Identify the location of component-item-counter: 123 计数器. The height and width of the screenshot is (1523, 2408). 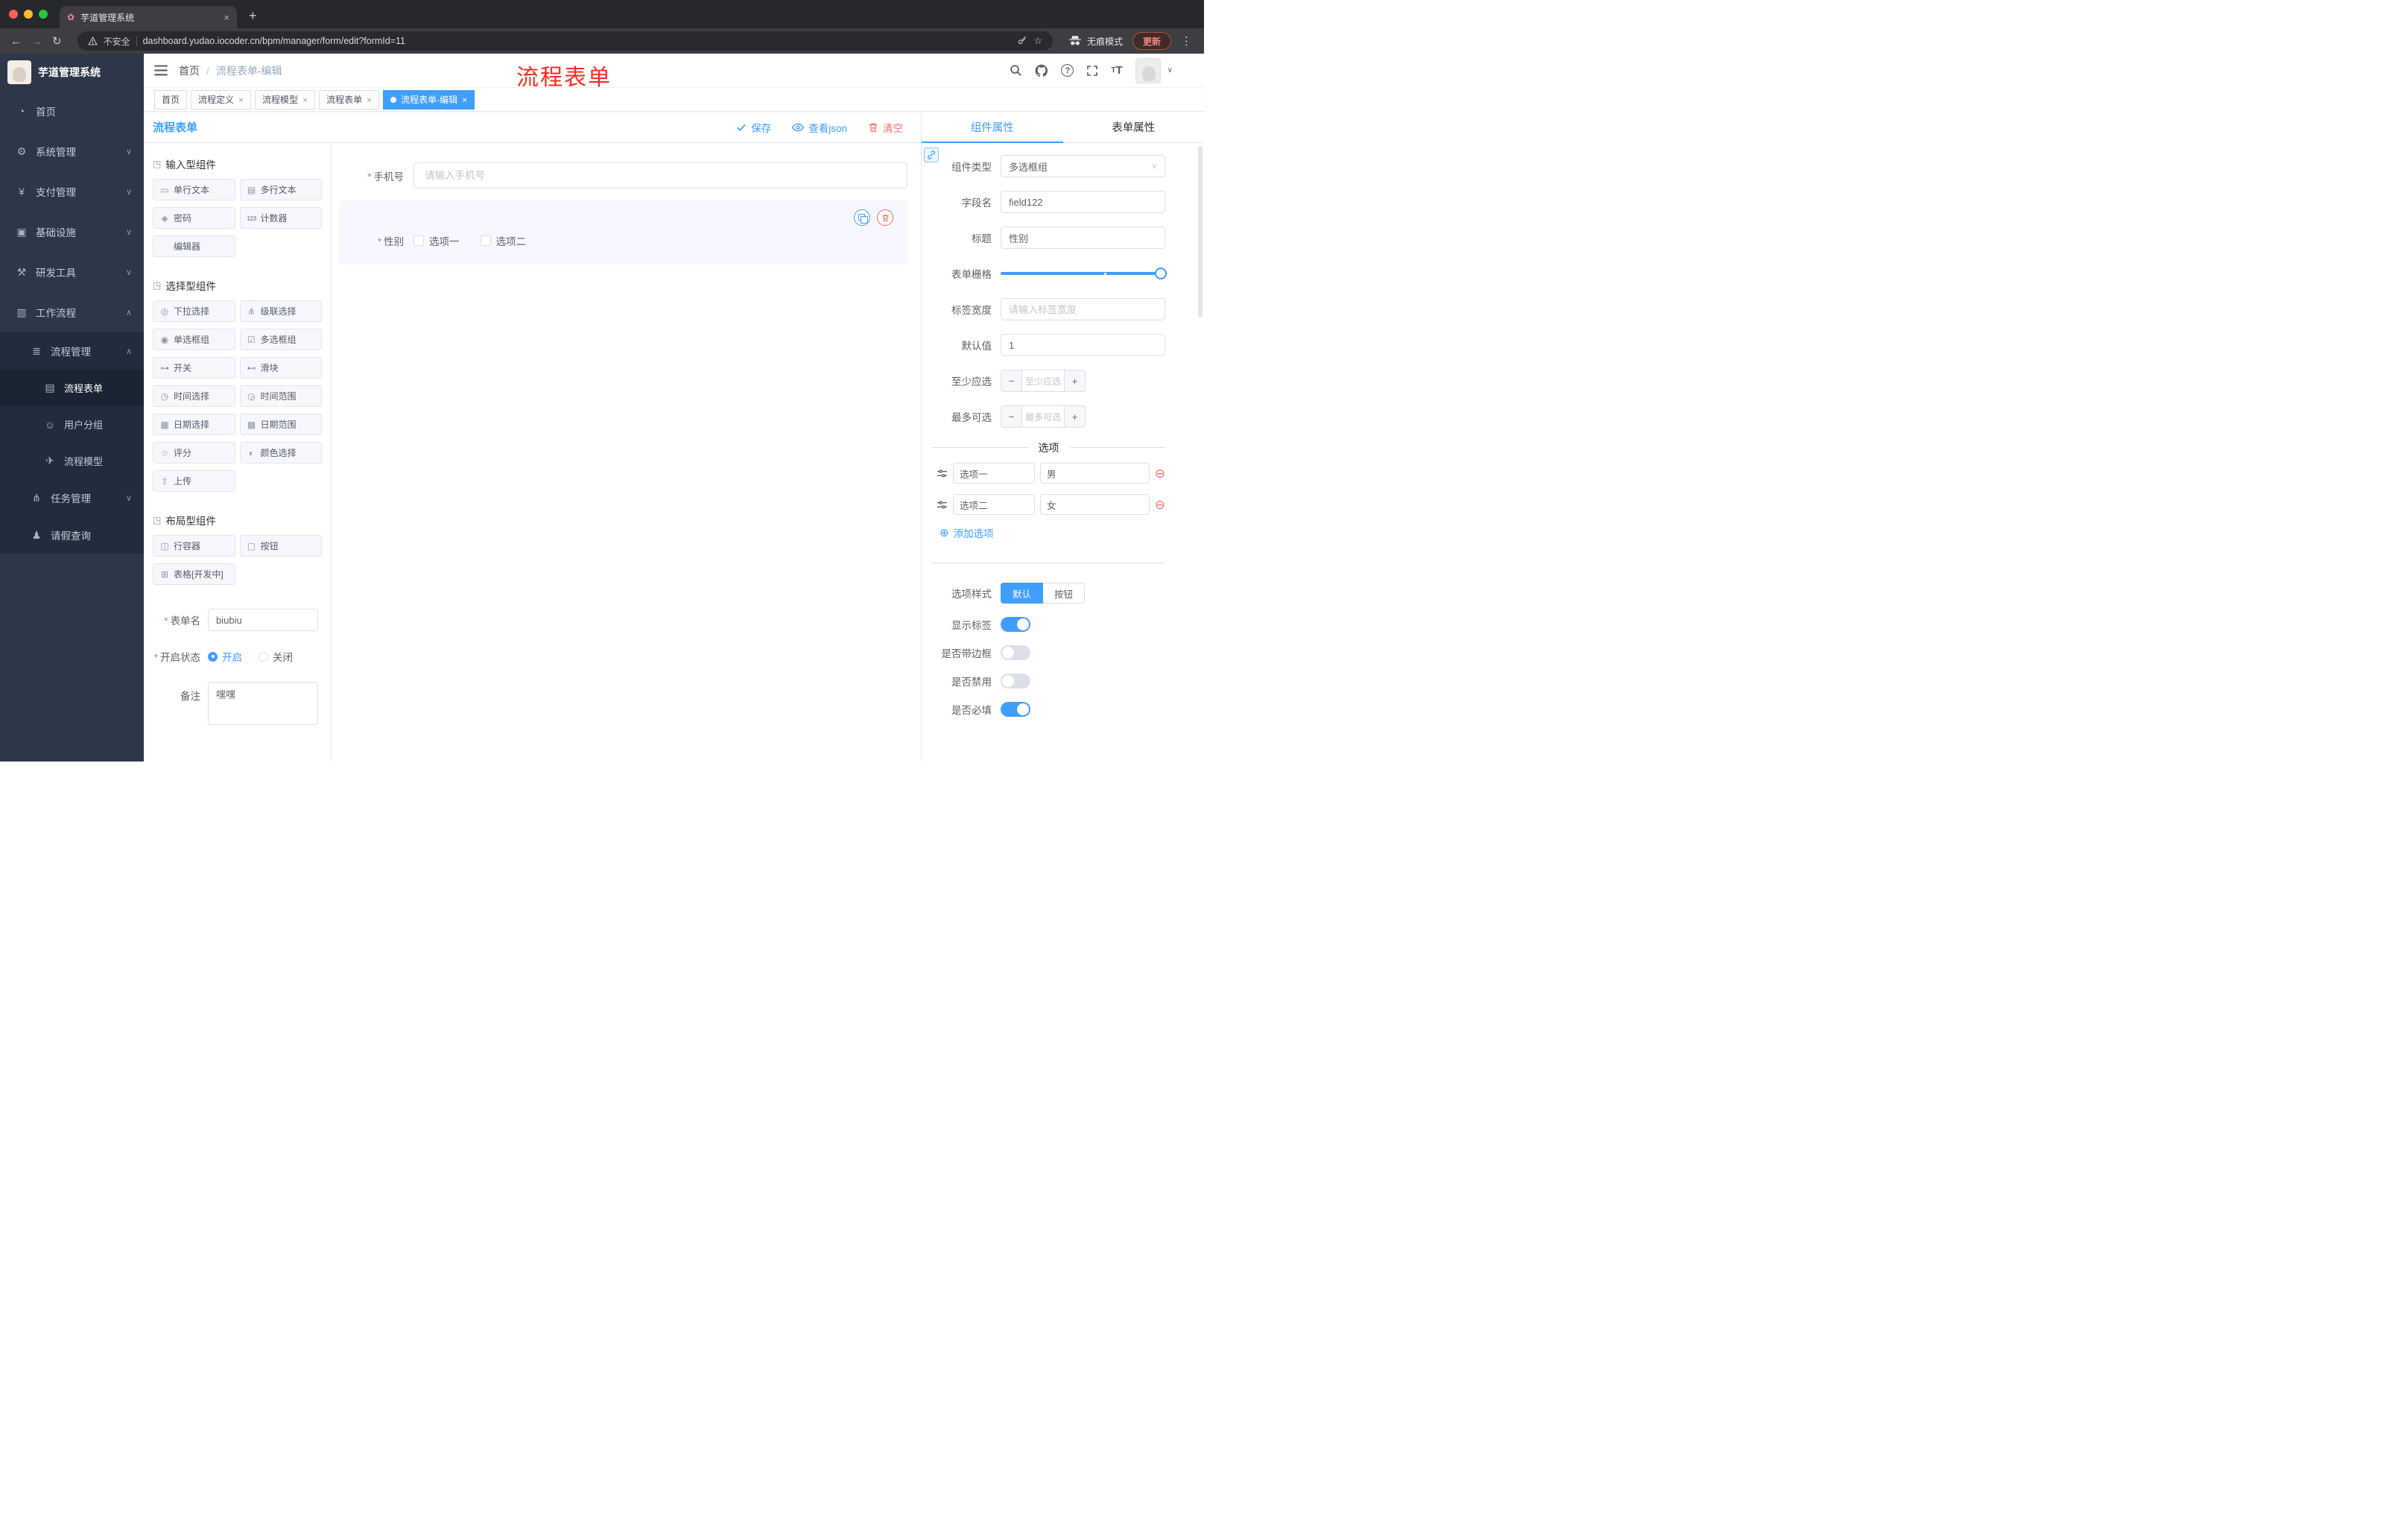
(280, 218).